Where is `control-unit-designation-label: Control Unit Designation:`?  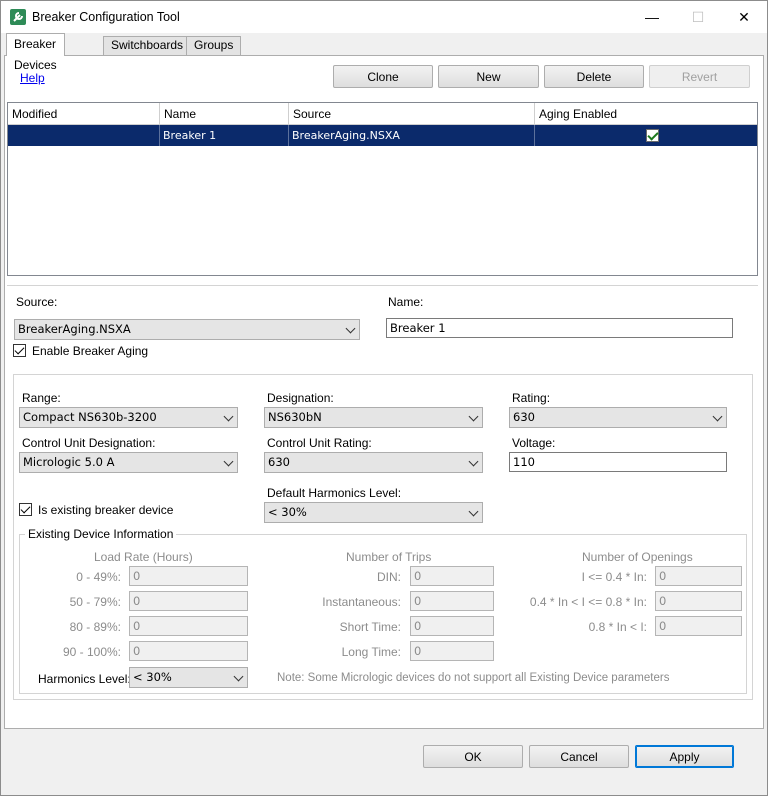
control-unit-designation-label: Control Unit Designation: is located at coordinates (89, 443).